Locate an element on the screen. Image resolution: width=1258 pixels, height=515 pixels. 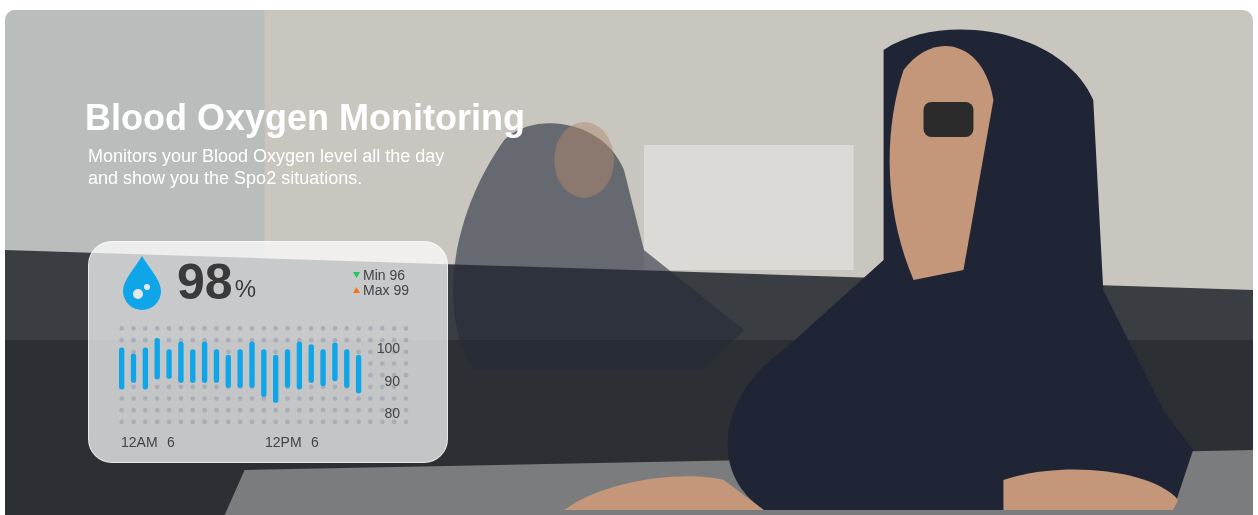
banner-title: Blood Oxygen Monitoring is located at coordinates (305, 118).